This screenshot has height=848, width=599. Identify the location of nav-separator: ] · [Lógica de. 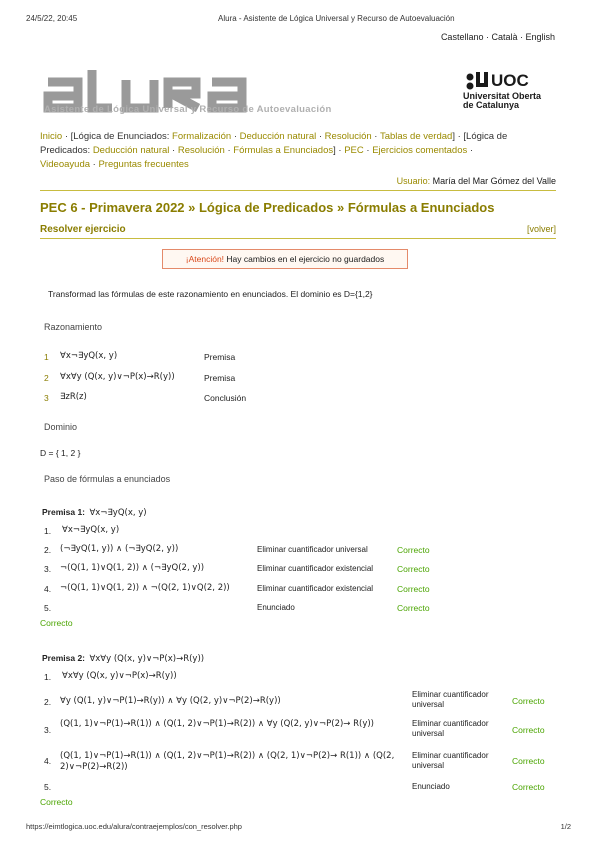
(480, 136).